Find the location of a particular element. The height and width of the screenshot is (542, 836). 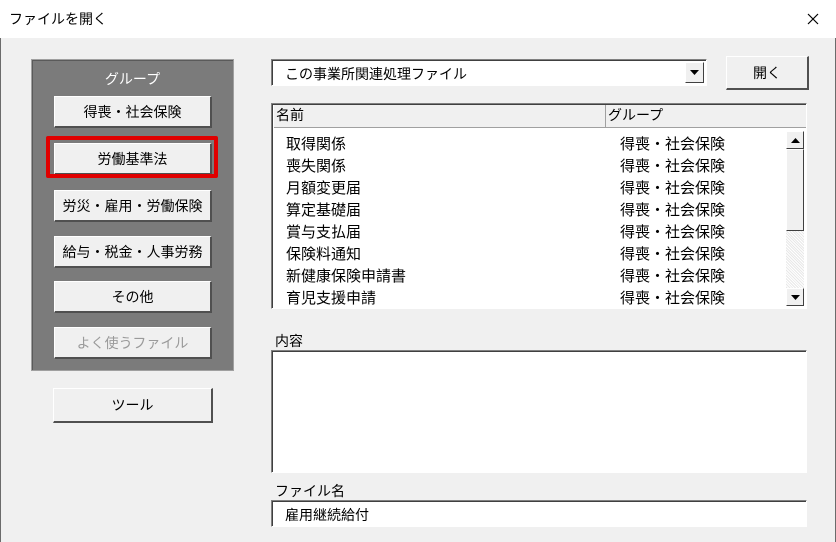

title-bar: ファイルを開く is located at coordinates (418, 19).